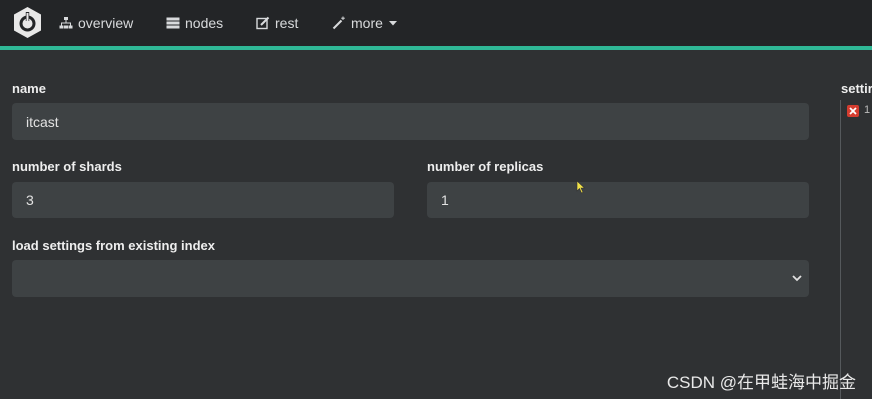  Describe the element at coordinates (618, 200) in the screenshot. I see `replicas-input: 1` at that location.